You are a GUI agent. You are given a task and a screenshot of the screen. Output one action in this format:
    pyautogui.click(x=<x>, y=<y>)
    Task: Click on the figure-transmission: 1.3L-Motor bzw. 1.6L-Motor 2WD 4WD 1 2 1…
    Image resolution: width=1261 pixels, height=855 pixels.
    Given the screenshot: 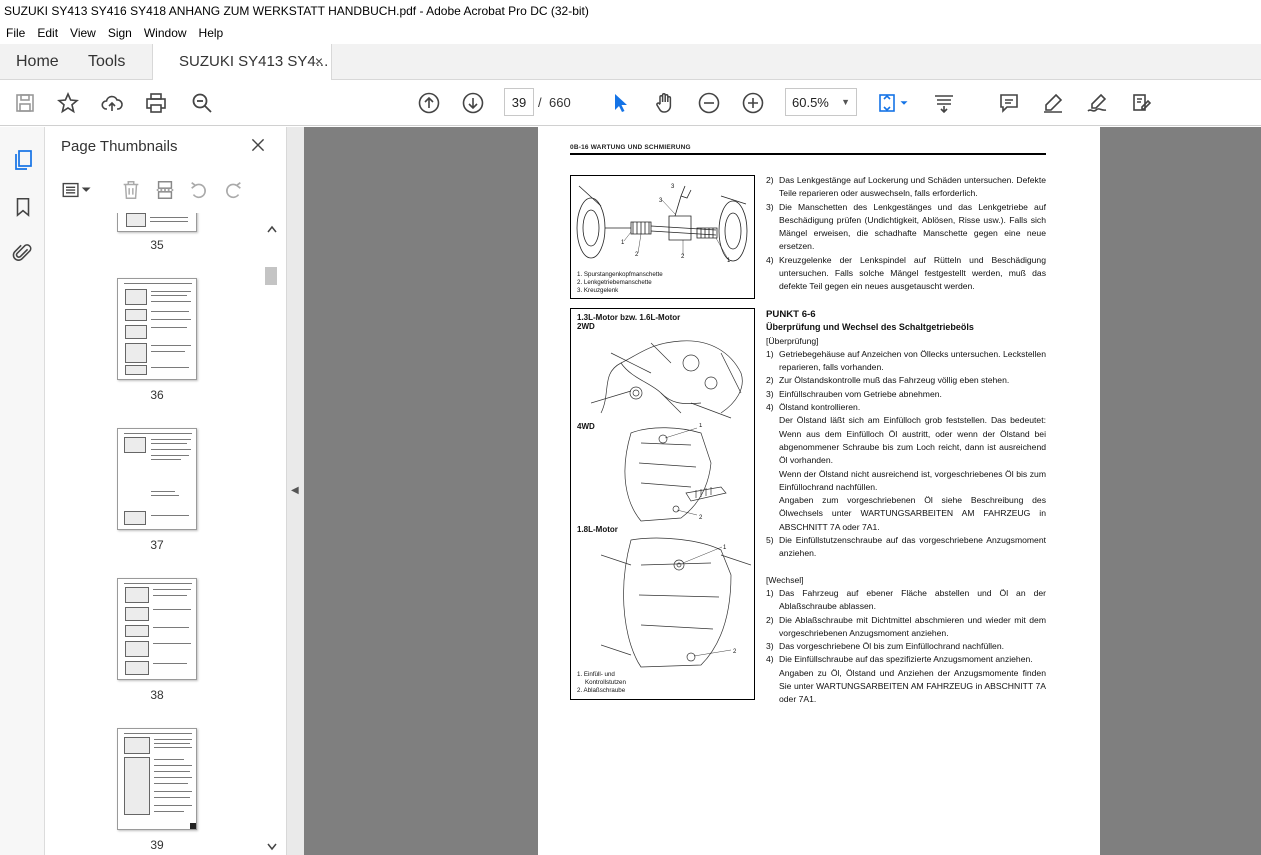 What is the action you would take?
    pyautogui.click(x=662, y=504)
    